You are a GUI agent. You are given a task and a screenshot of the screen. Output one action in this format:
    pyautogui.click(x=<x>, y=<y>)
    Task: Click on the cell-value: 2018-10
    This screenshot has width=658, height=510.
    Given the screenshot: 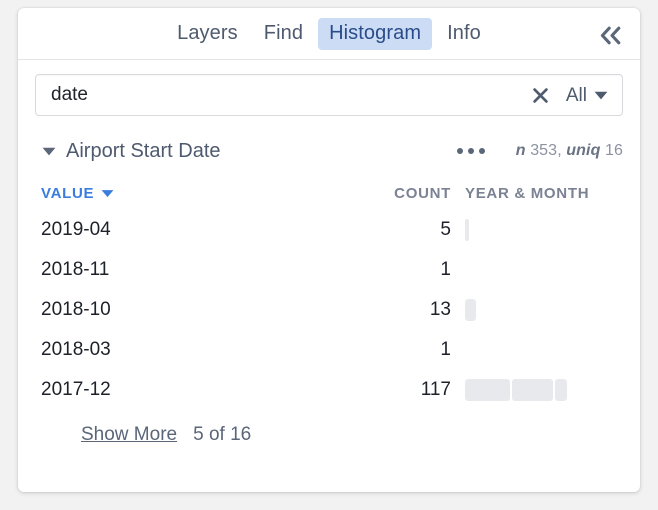 What is the action you would take?
    pyautogui.click(x=76, y=309)
    